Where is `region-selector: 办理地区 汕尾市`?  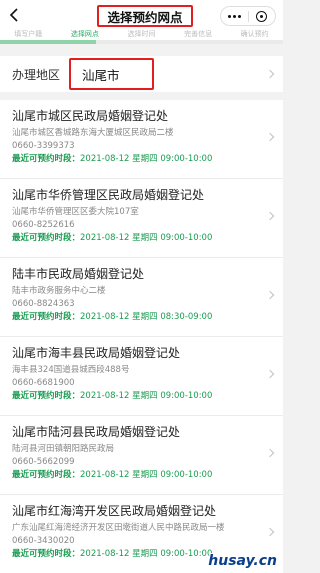
region-selector: 办理地区 汕尾市 is located at coordinates (141, 74).